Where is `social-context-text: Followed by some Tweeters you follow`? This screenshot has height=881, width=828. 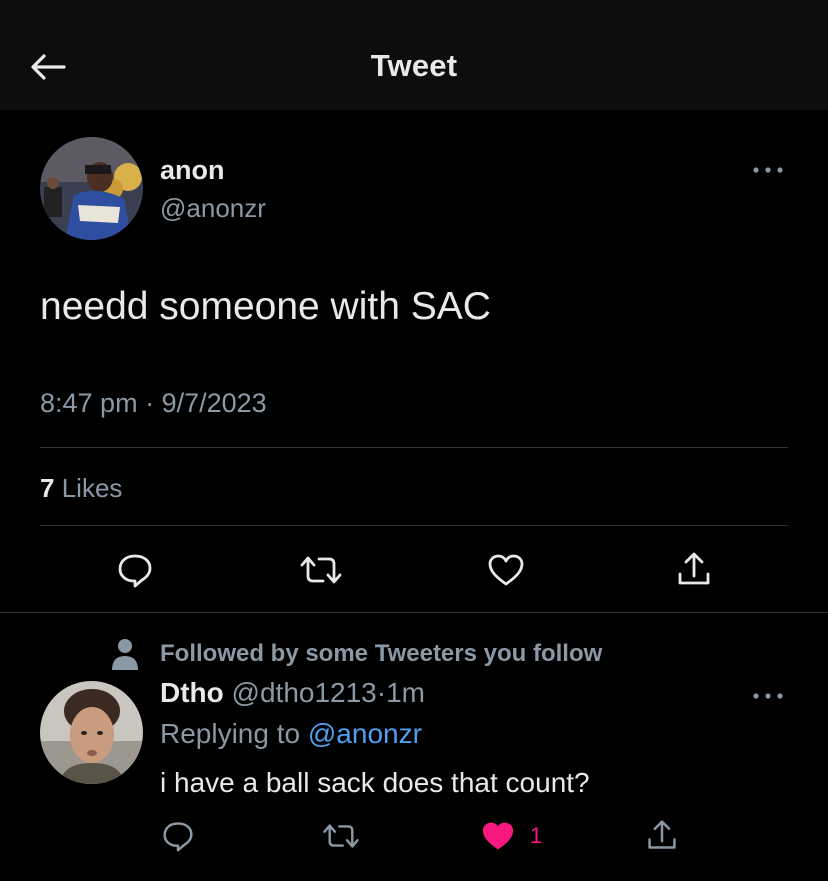
social-context-text: Followed by some Tweeters you follow is located at coordinates (381, 653).